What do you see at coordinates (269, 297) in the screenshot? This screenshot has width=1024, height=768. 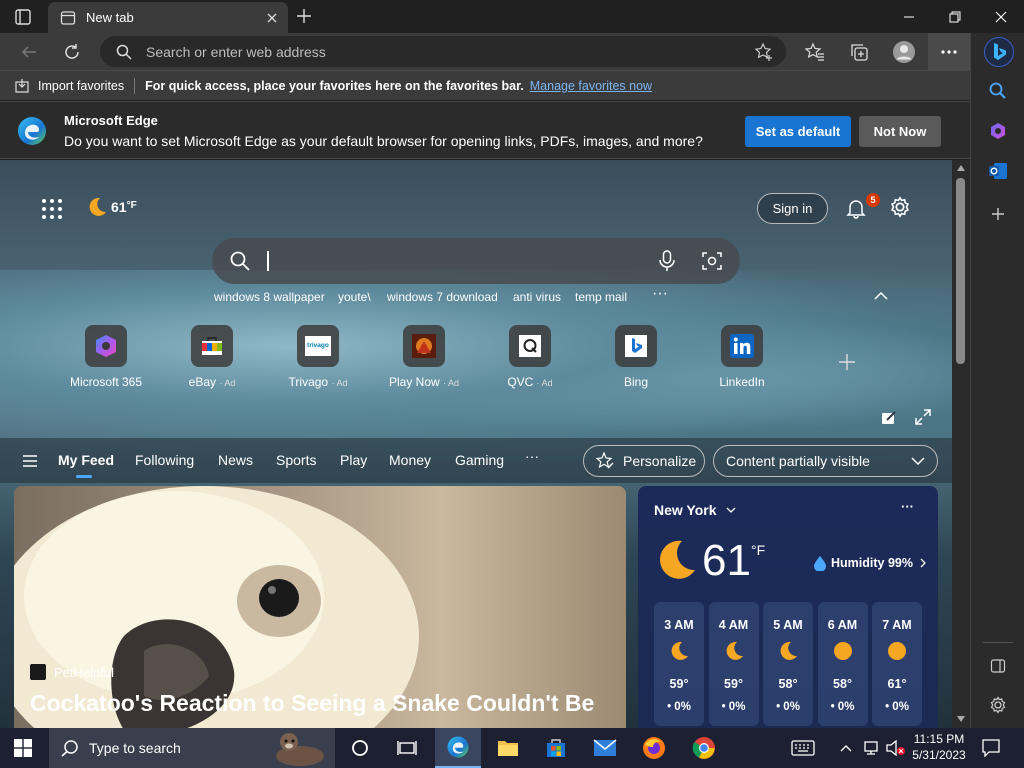 I see `suggestion-item: windows 8 wallpaper` at bounding box center [269, 297].